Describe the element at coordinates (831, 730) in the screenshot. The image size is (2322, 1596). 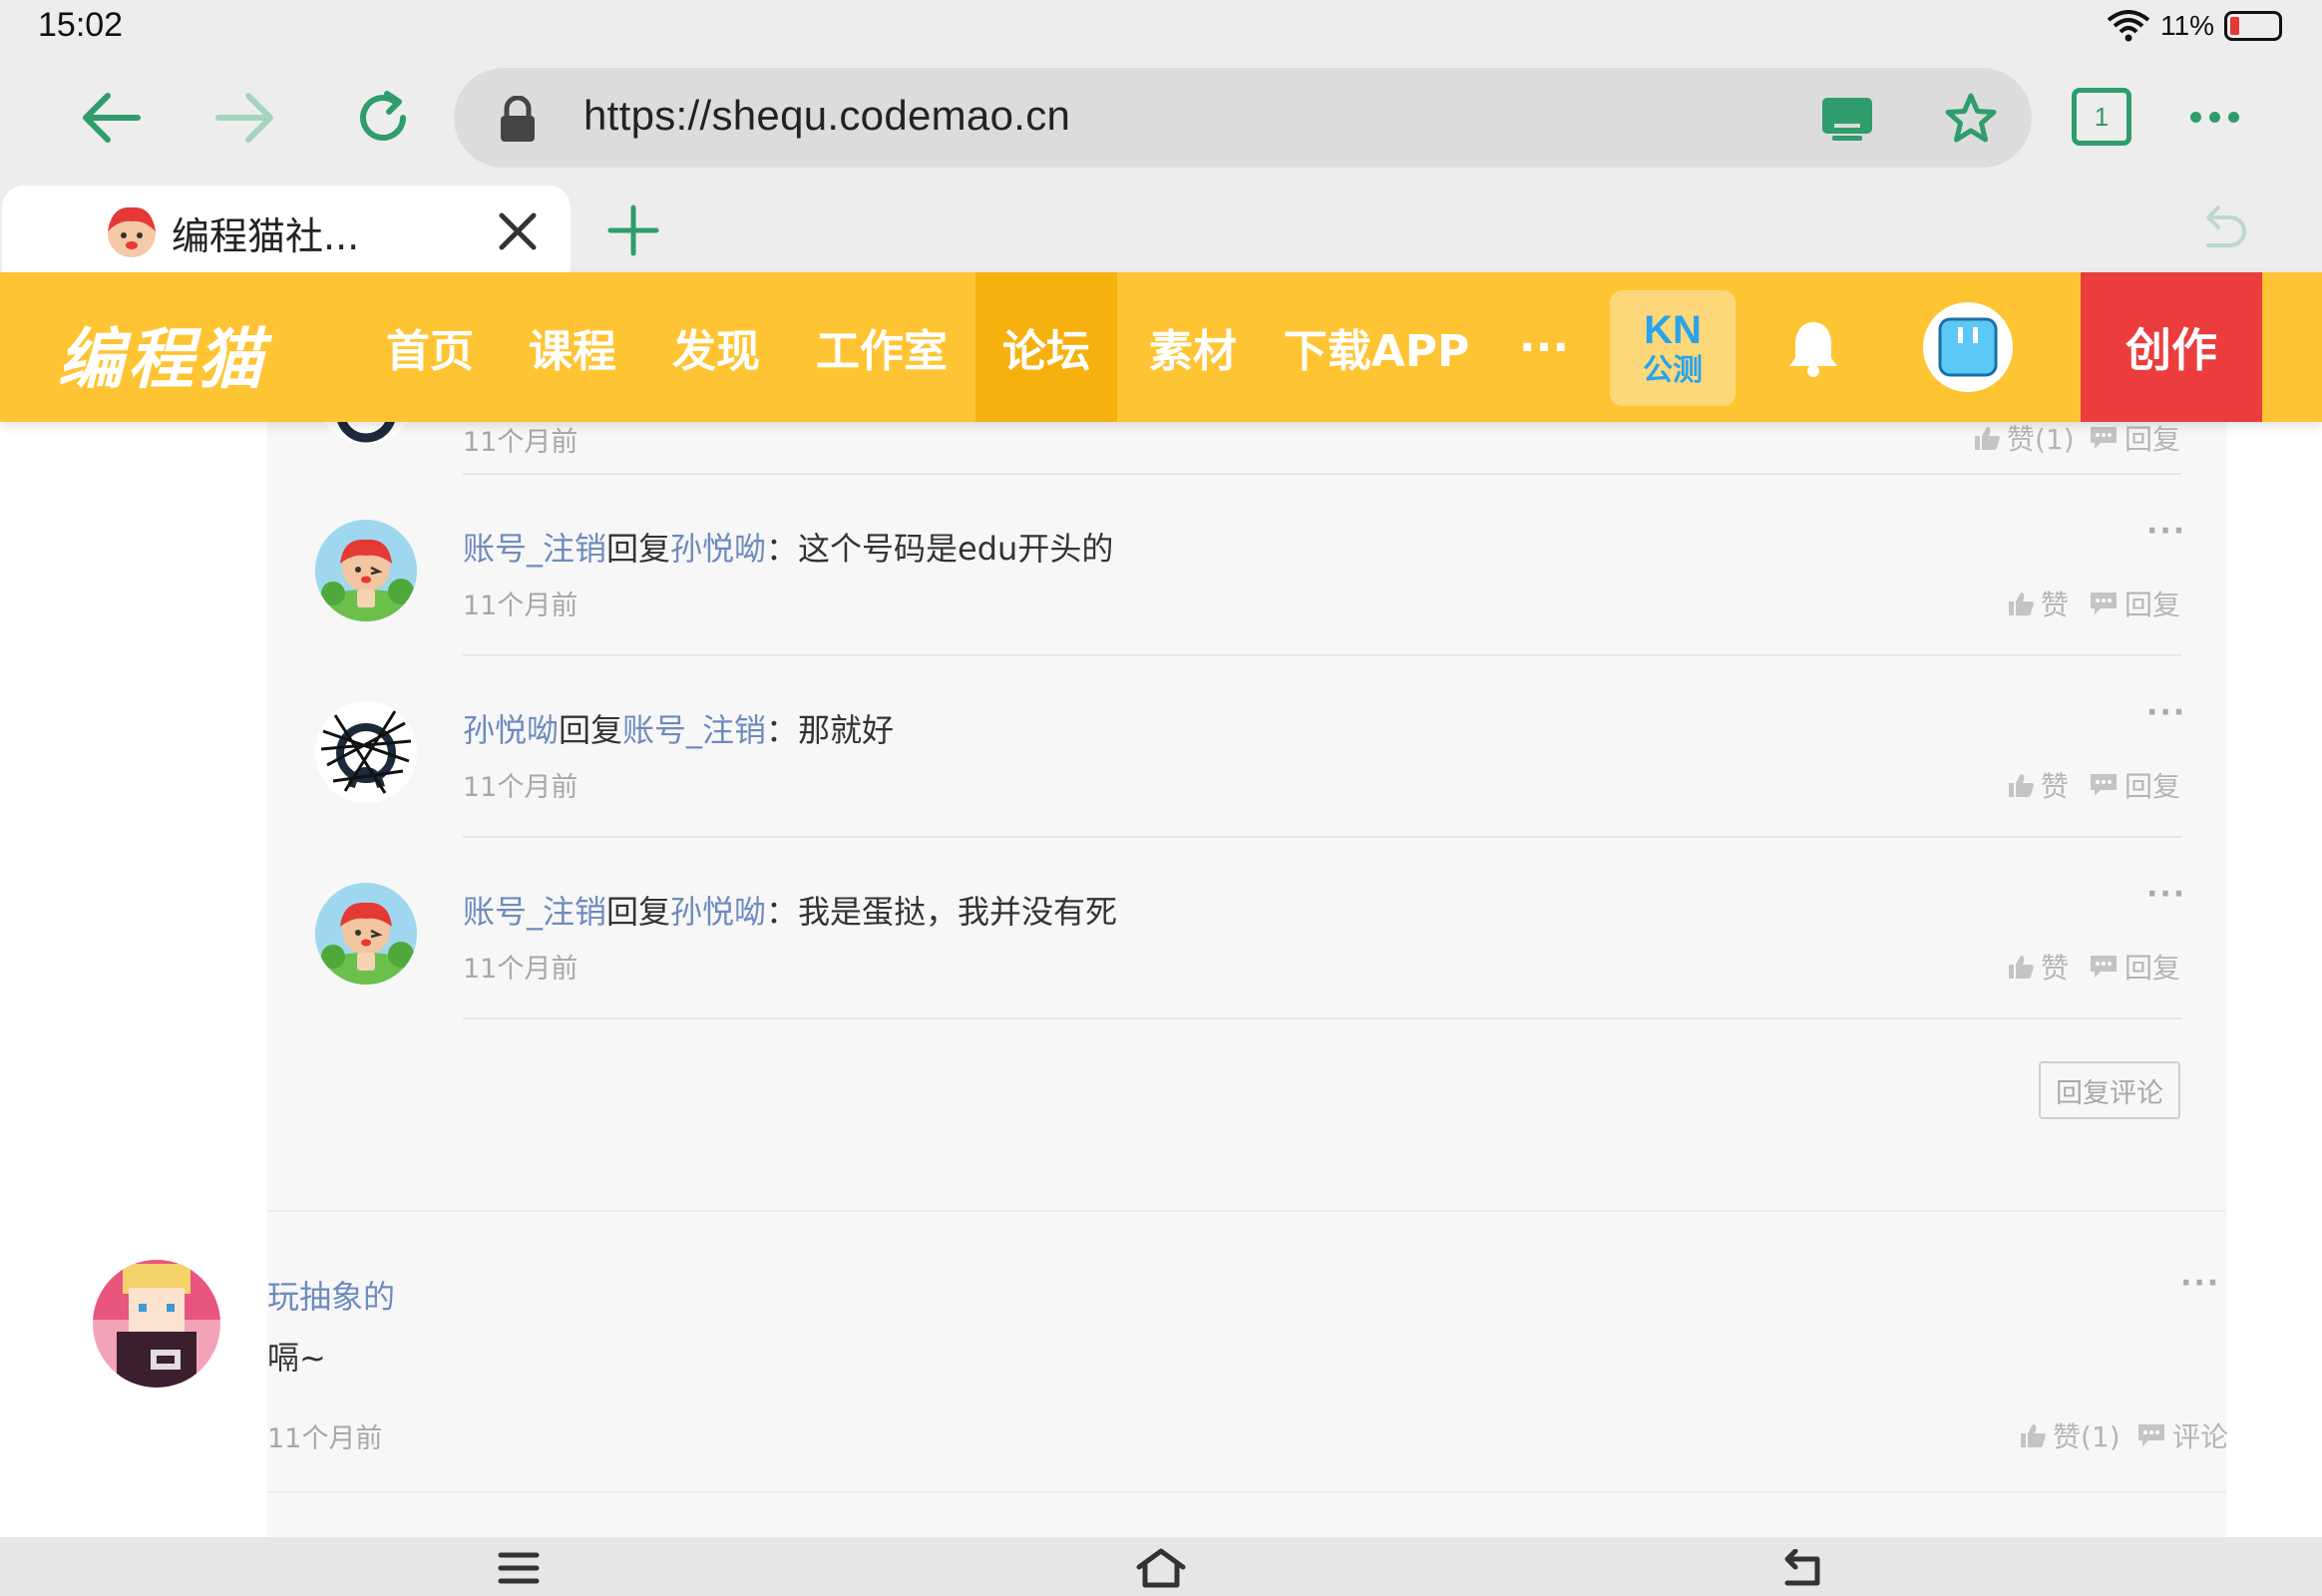
I see `reply-text: ：那就好` at that location.